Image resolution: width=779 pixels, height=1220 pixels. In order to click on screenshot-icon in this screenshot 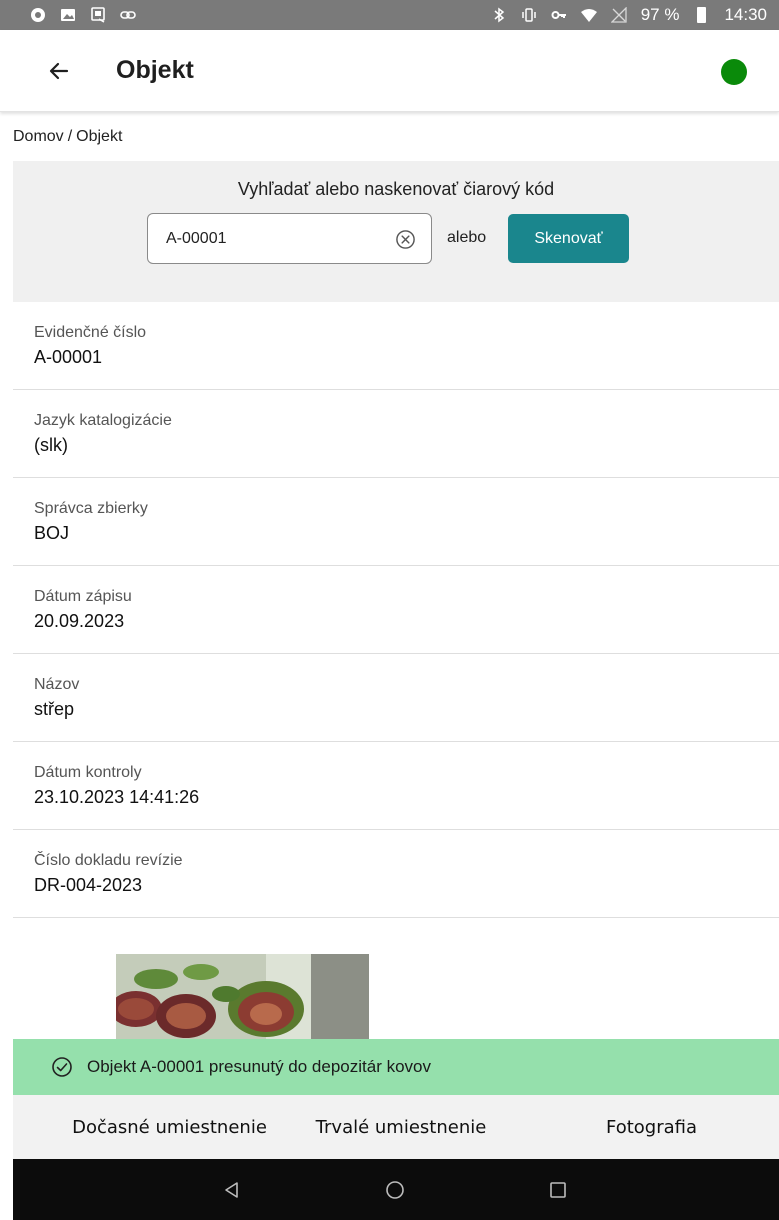, I will do `click(98, 15)`.